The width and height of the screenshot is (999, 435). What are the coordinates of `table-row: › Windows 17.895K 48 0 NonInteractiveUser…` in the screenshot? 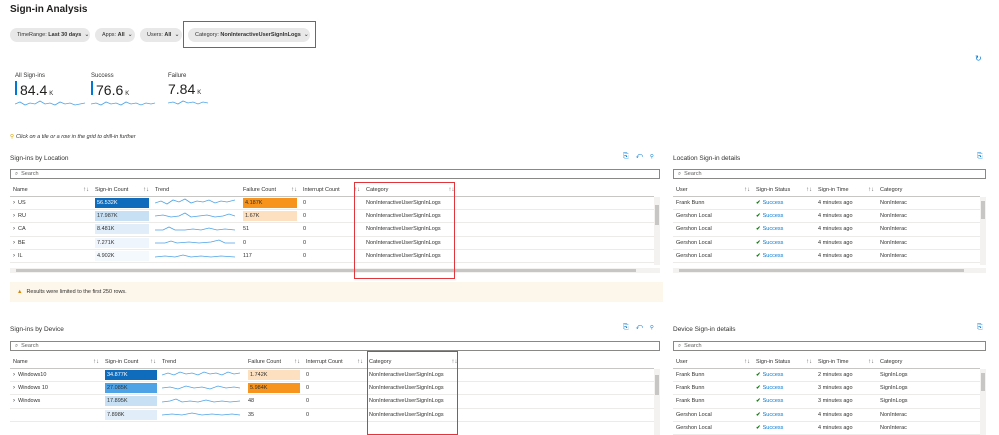 It's located at (332, 401).